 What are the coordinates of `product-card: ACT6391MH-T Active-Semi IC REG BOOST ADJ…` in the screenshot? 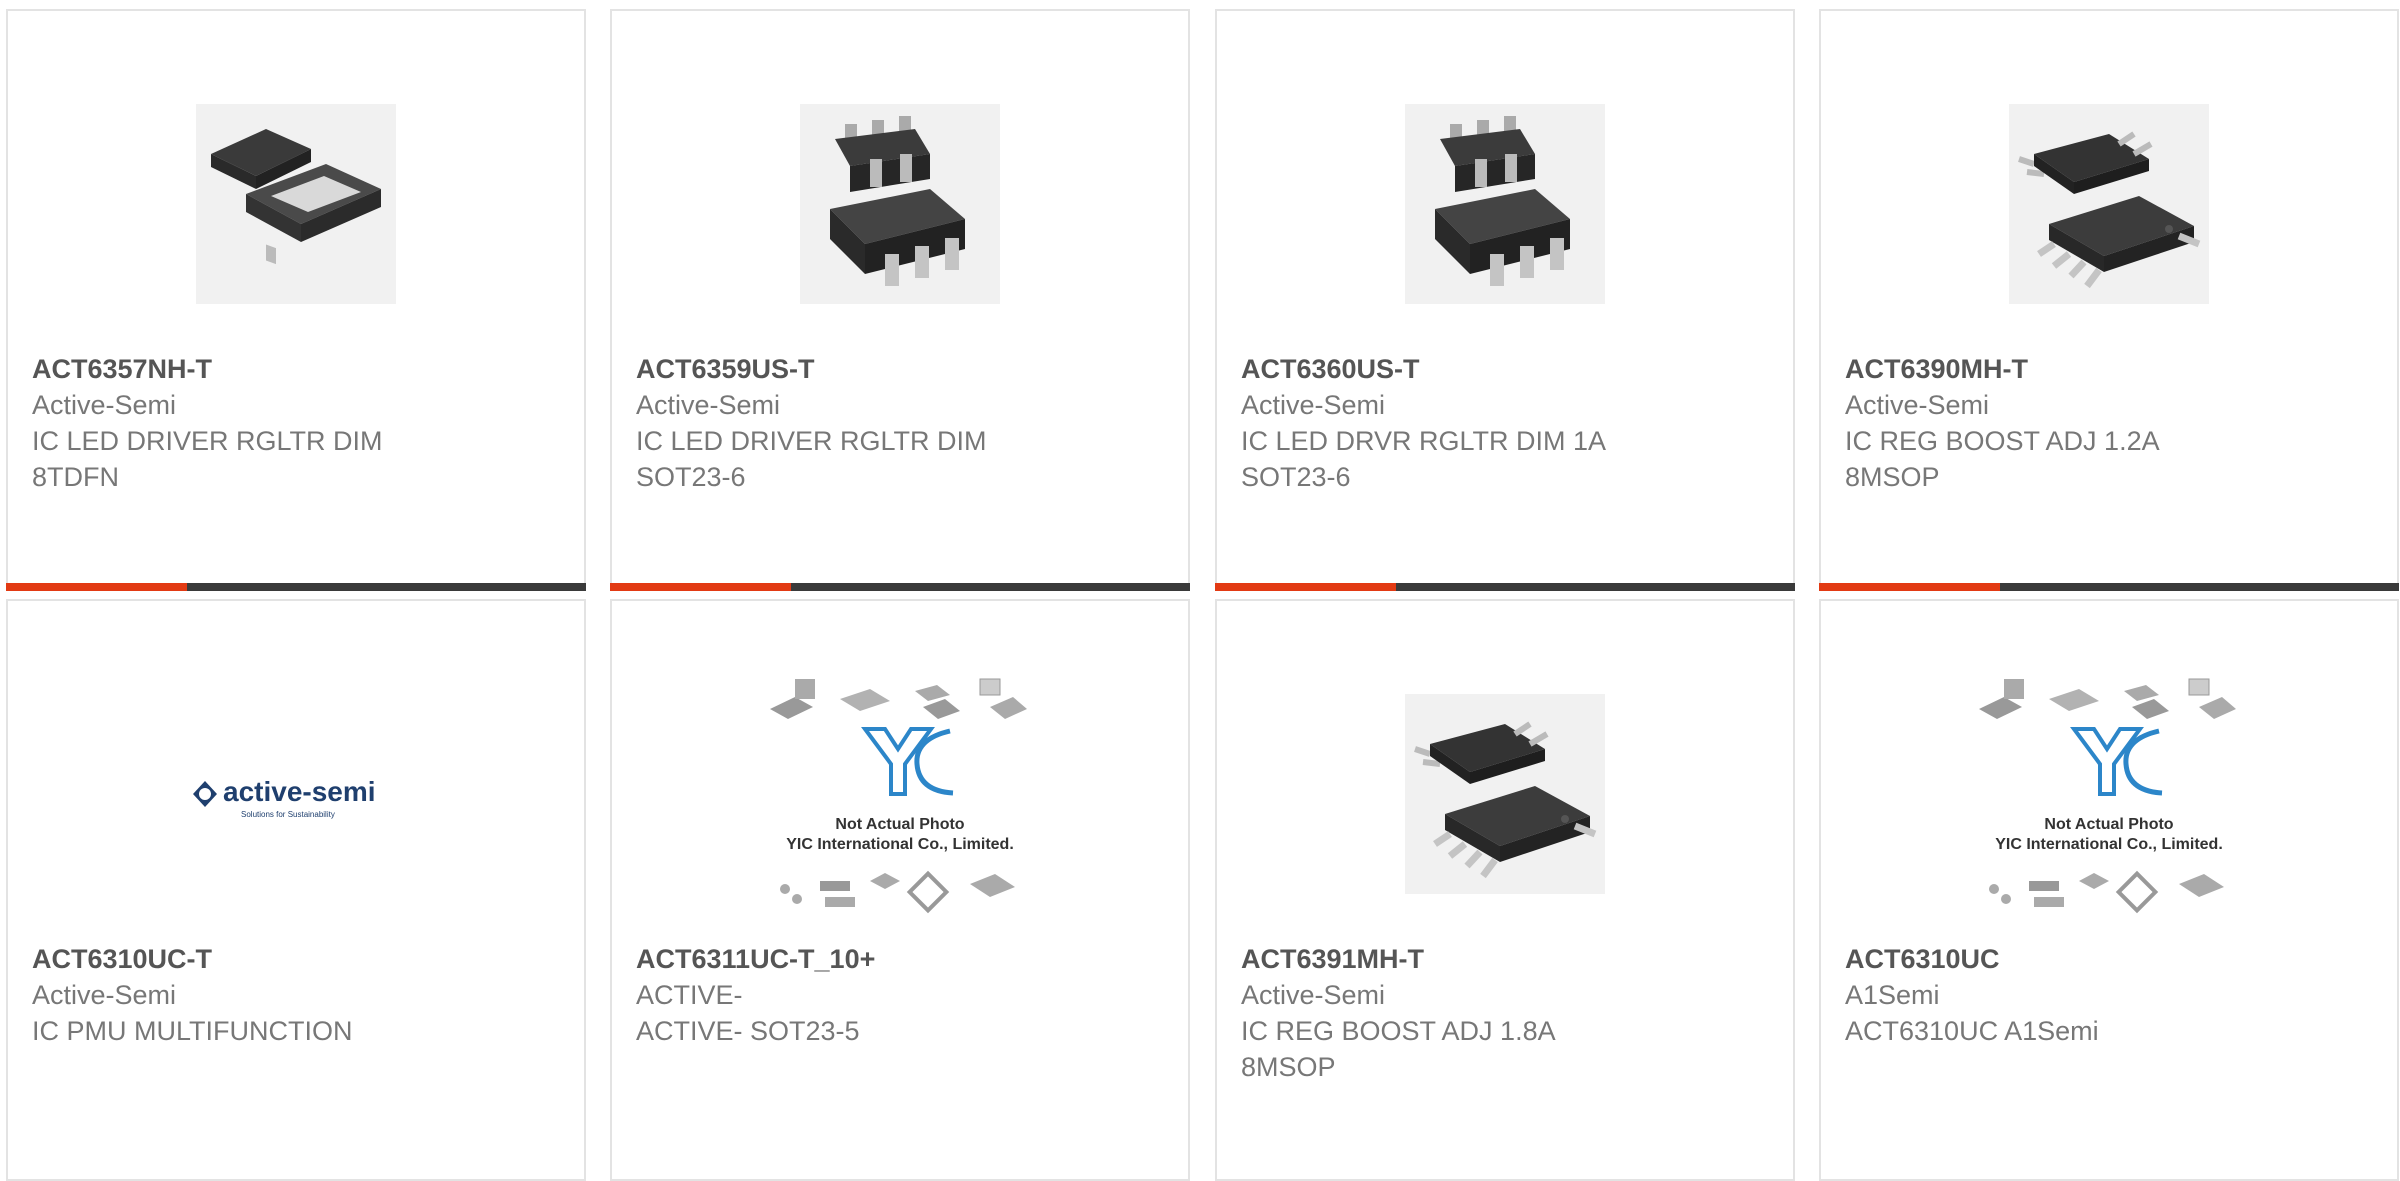 It's located at (1505, 890).